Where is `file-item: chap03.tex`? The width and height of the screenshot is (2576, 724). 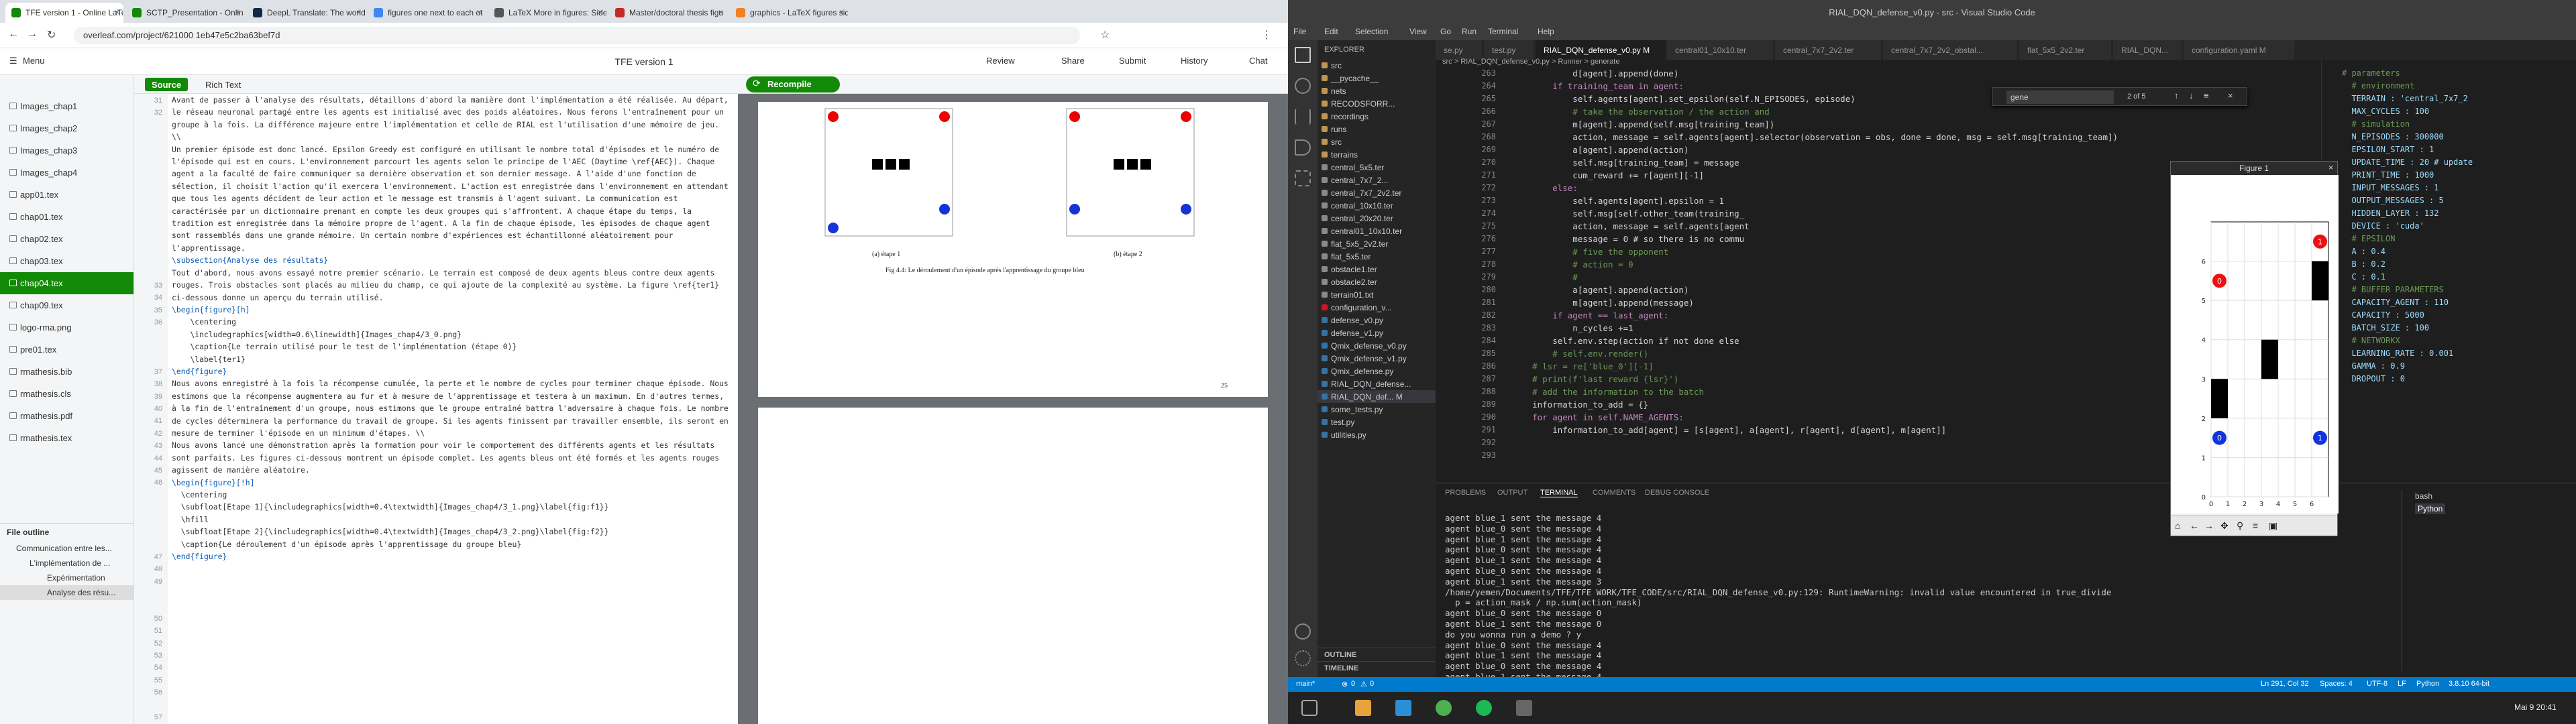
file-item: chap03.tex is located at coordinates (66, 261).